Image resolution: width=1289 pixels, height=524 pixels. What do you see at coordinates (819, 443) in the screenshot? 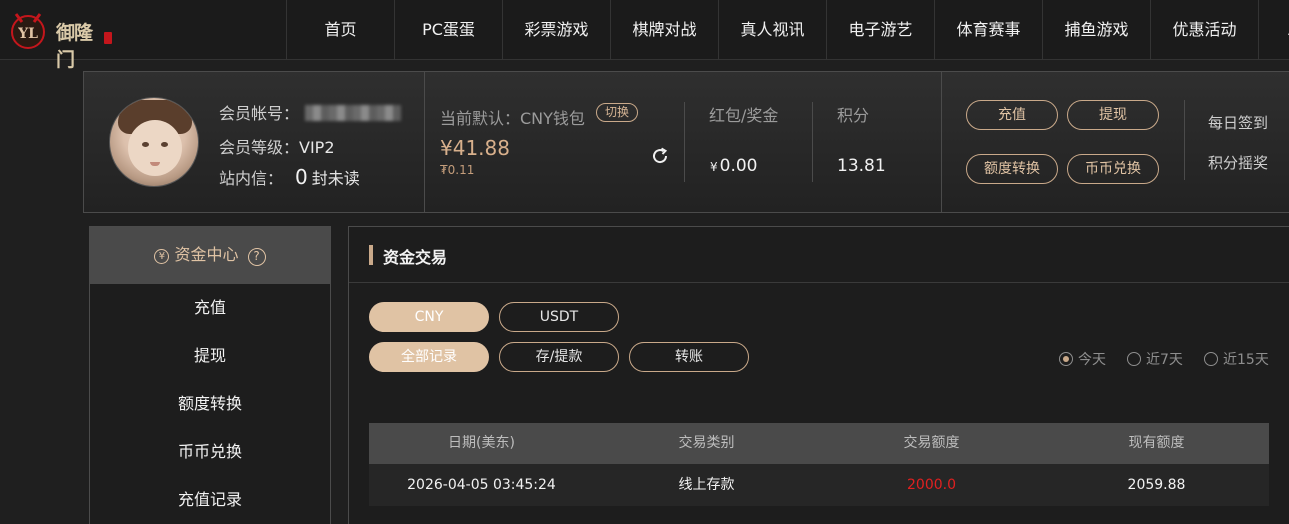
I see `table-header: 日期(美东) 交易类别 交易额度 现有额度` at bounding box center [819, 443].